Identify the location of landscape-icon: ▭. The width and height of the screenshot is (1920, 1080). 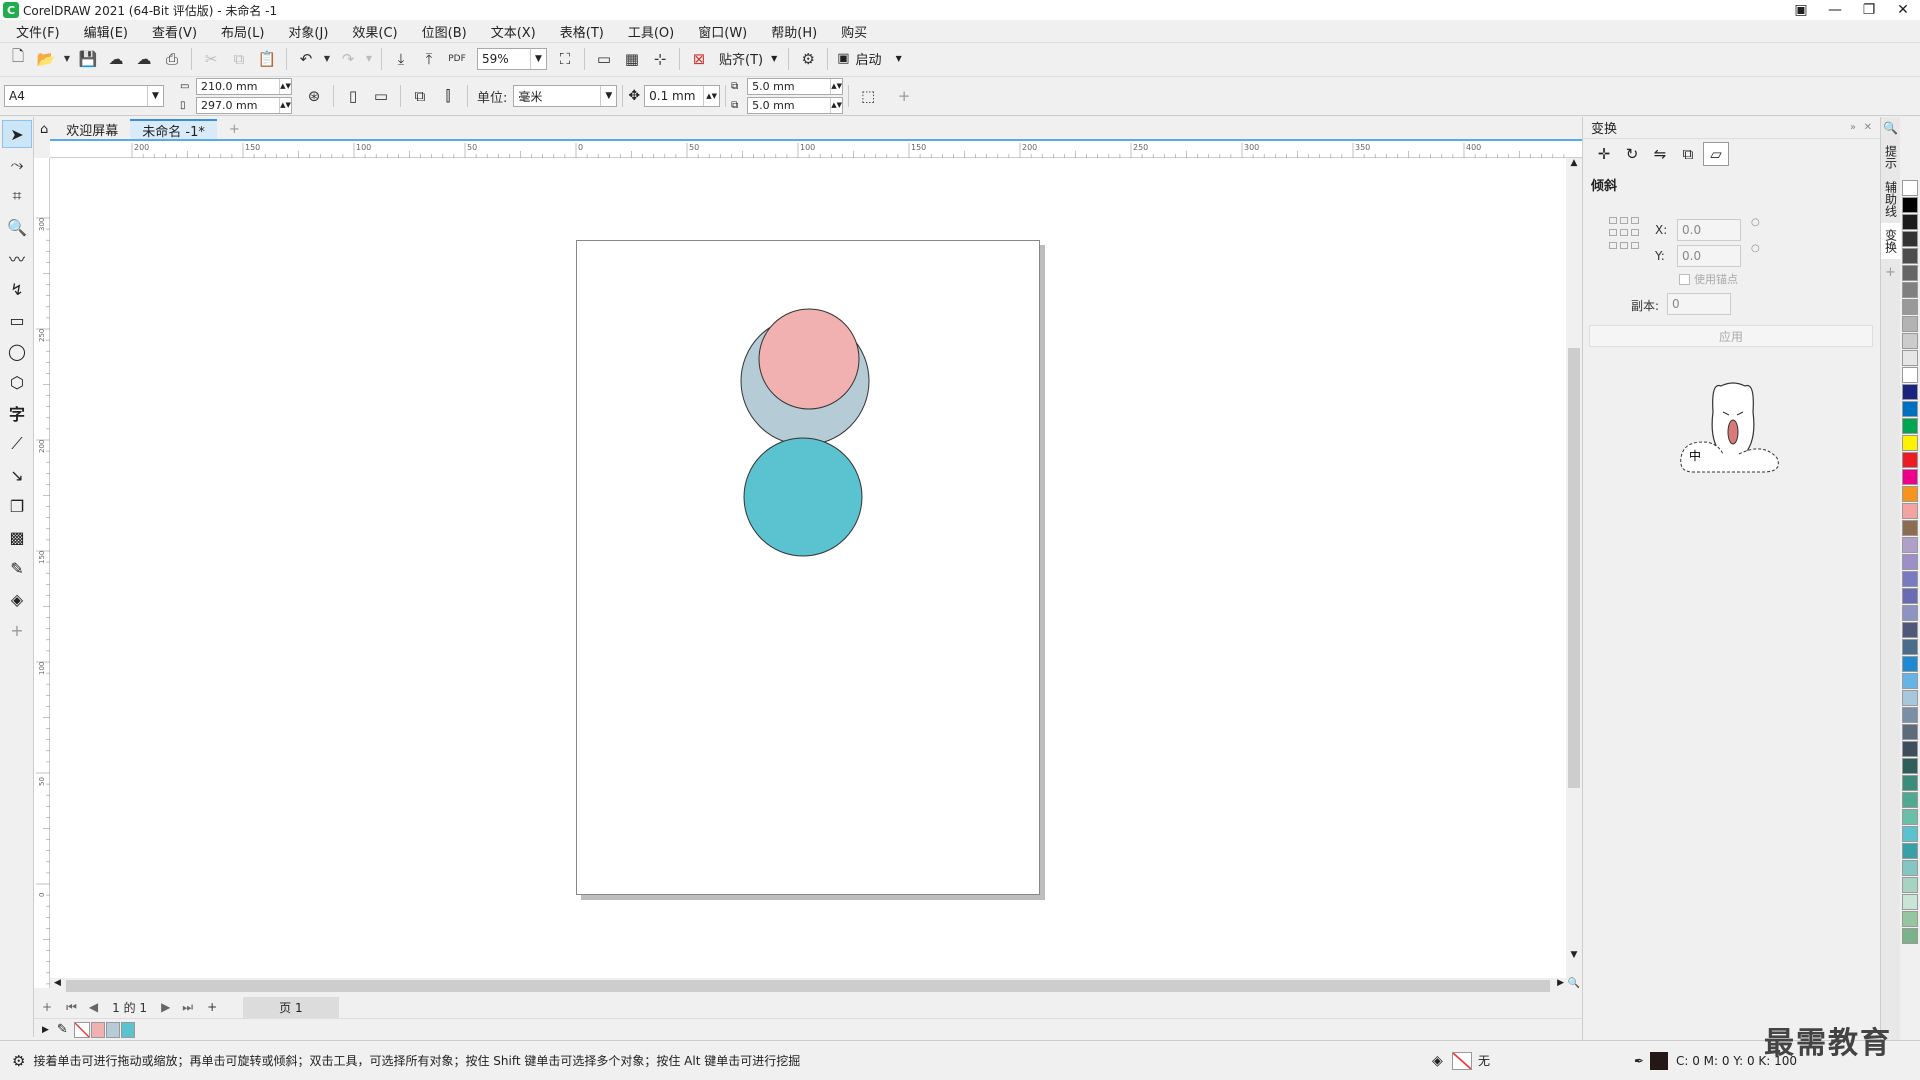
(381, 96).